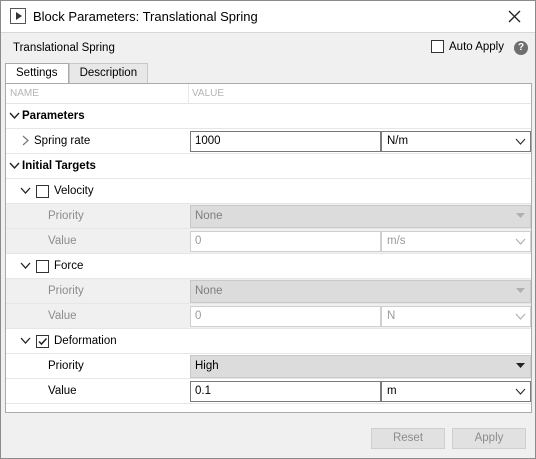 The image size is (536, 459). I want to click on velocity-unit-dropdown: m/s, so click(456, 241).